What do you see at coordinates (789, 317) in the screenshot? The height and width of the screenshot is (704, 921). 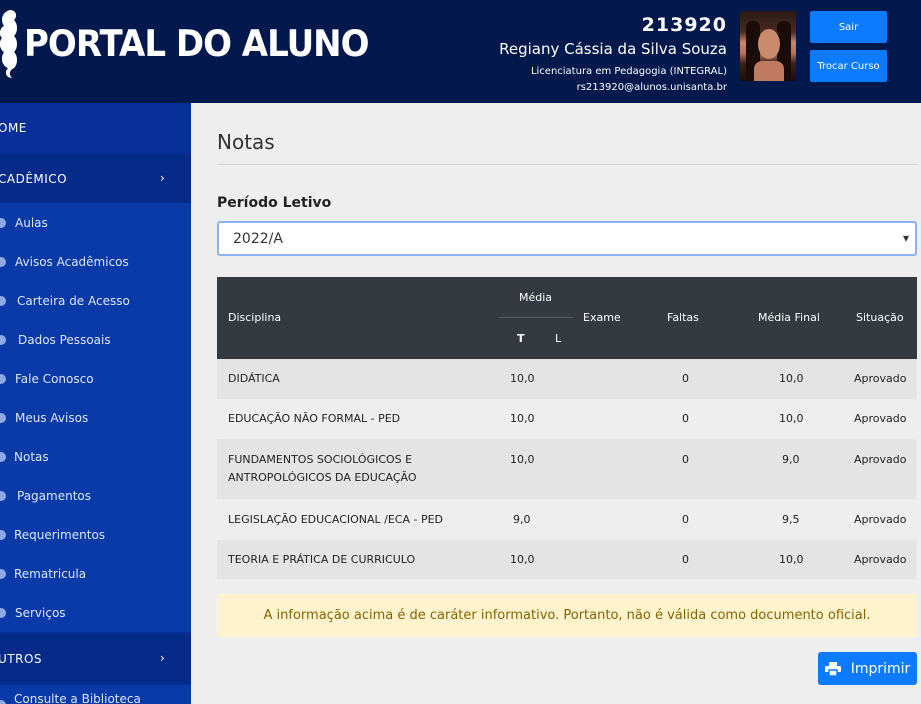 I see `header-media-final: Média Final` at bounding box center [789, 317].